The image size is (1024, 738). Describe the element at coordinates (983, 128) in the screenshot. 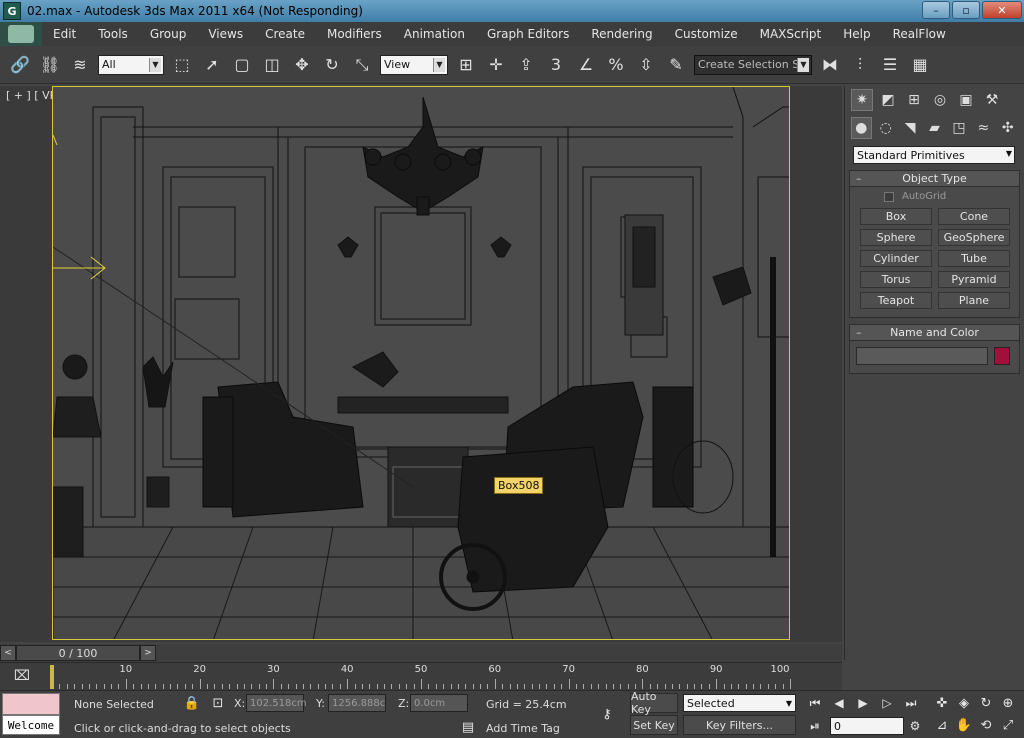

I see `spacewarps-icon: ≈` at that location.